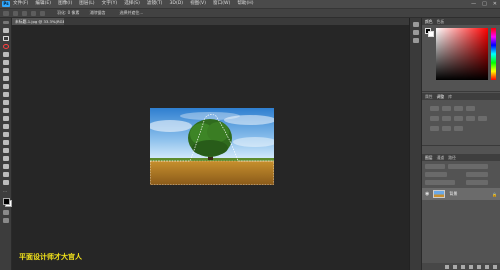  I want to click on brush-settings-icon, so click(416, 32).